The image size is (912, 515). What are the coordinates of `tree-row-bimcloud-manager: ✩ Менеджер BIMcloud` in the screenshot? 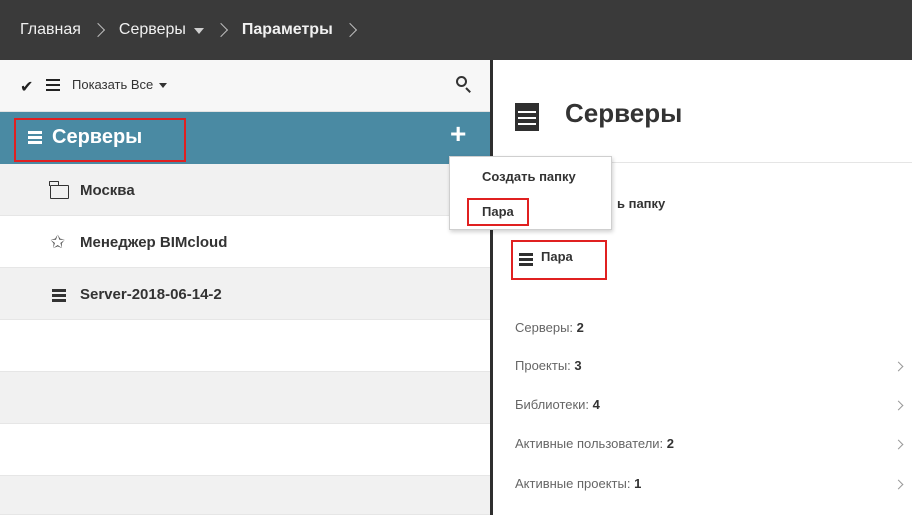 It's located at (245, 242).